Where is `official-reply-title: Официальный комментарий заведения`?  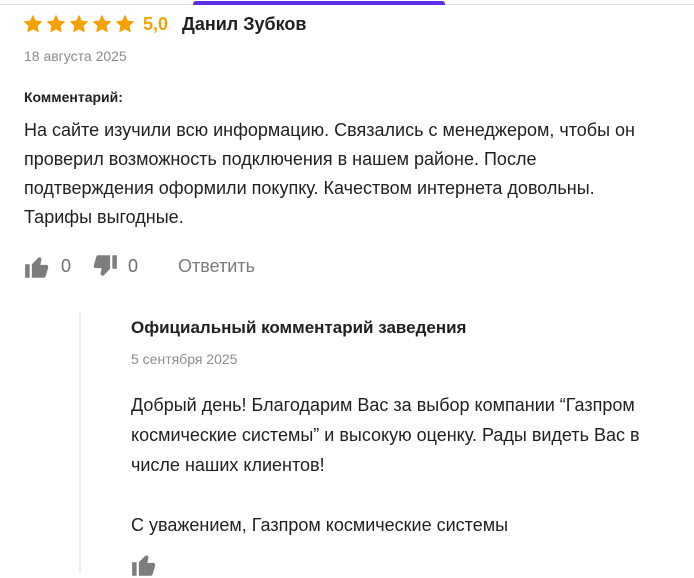
official-reply-title: Официальный комментарий заведения is located at coordinates (299, 327).